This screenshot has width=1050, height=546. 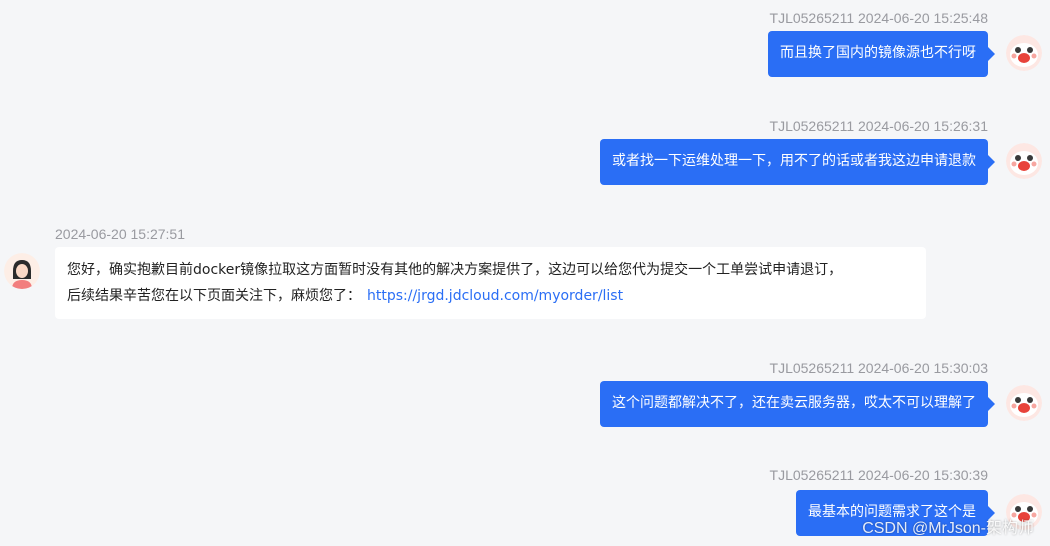 I want to click on message-meta: TJL05265211 2024-06-20 15:25:48, so click(x=879, y=18).